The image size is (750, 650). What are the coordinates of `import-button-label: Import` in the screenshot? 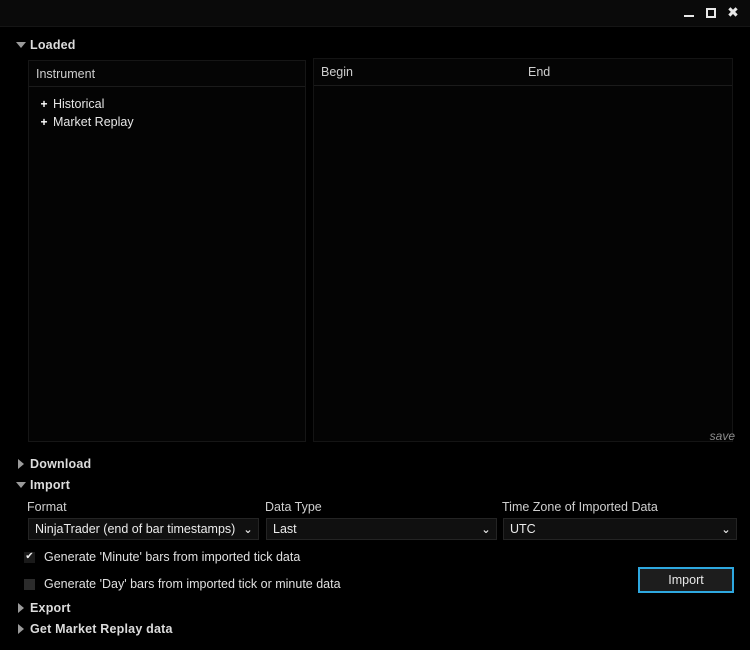 It's located at (686, 580).